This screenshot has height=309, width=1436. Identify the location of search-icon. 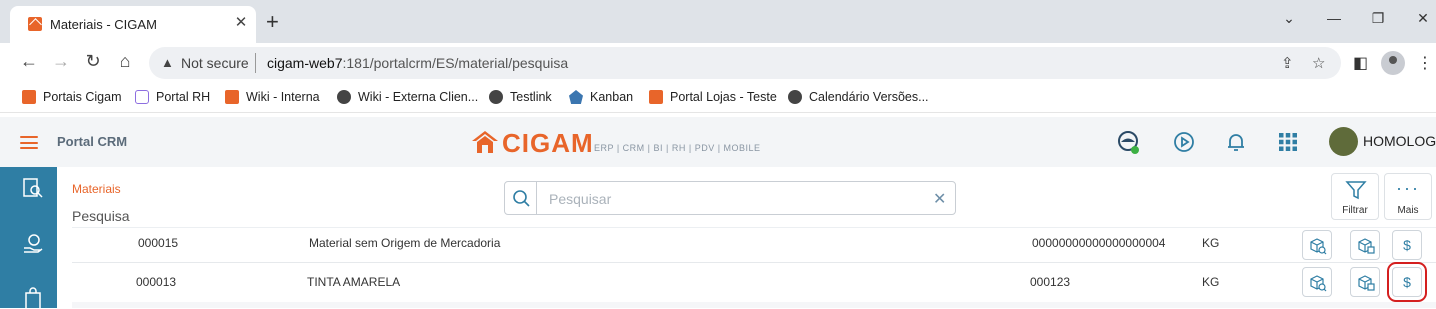
(521, 198).